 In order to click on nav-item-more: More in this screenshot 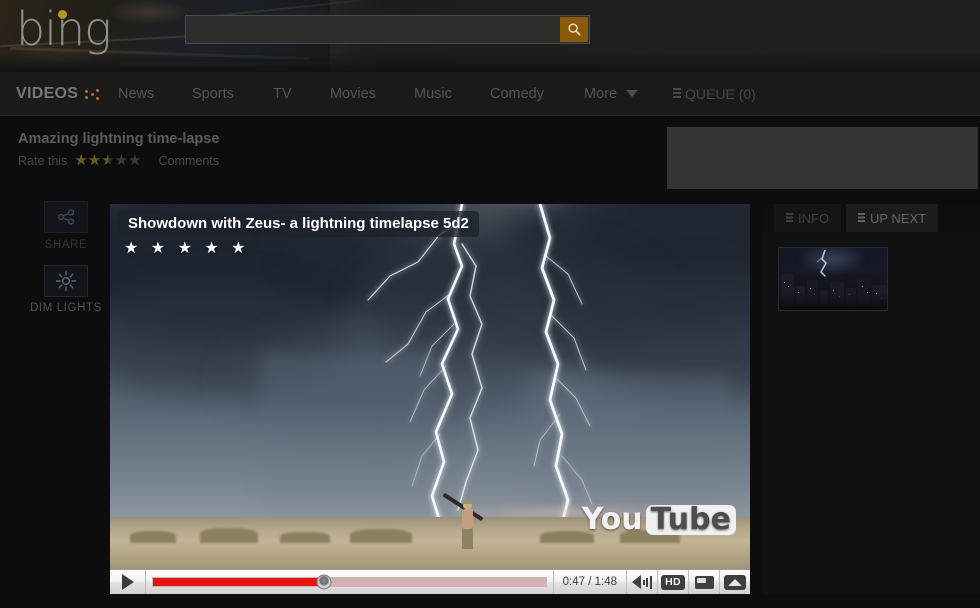, I will do `click(611, 93)`.